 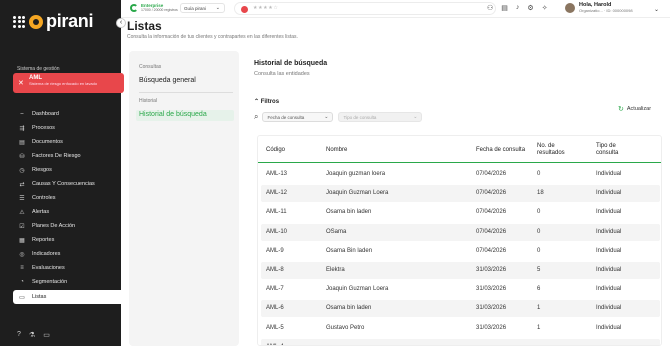 I want to click on column-type: Tipo de consulta, so click(x=614, y=150).